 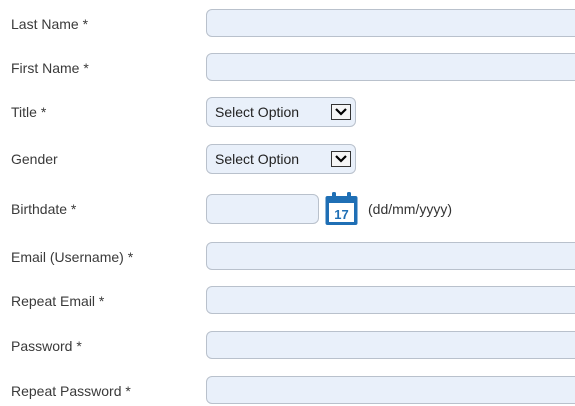 What do you see at coordinates (46, 346) in the screenshot?
I see `password-label: Password *` at bounding box center [46, 346].